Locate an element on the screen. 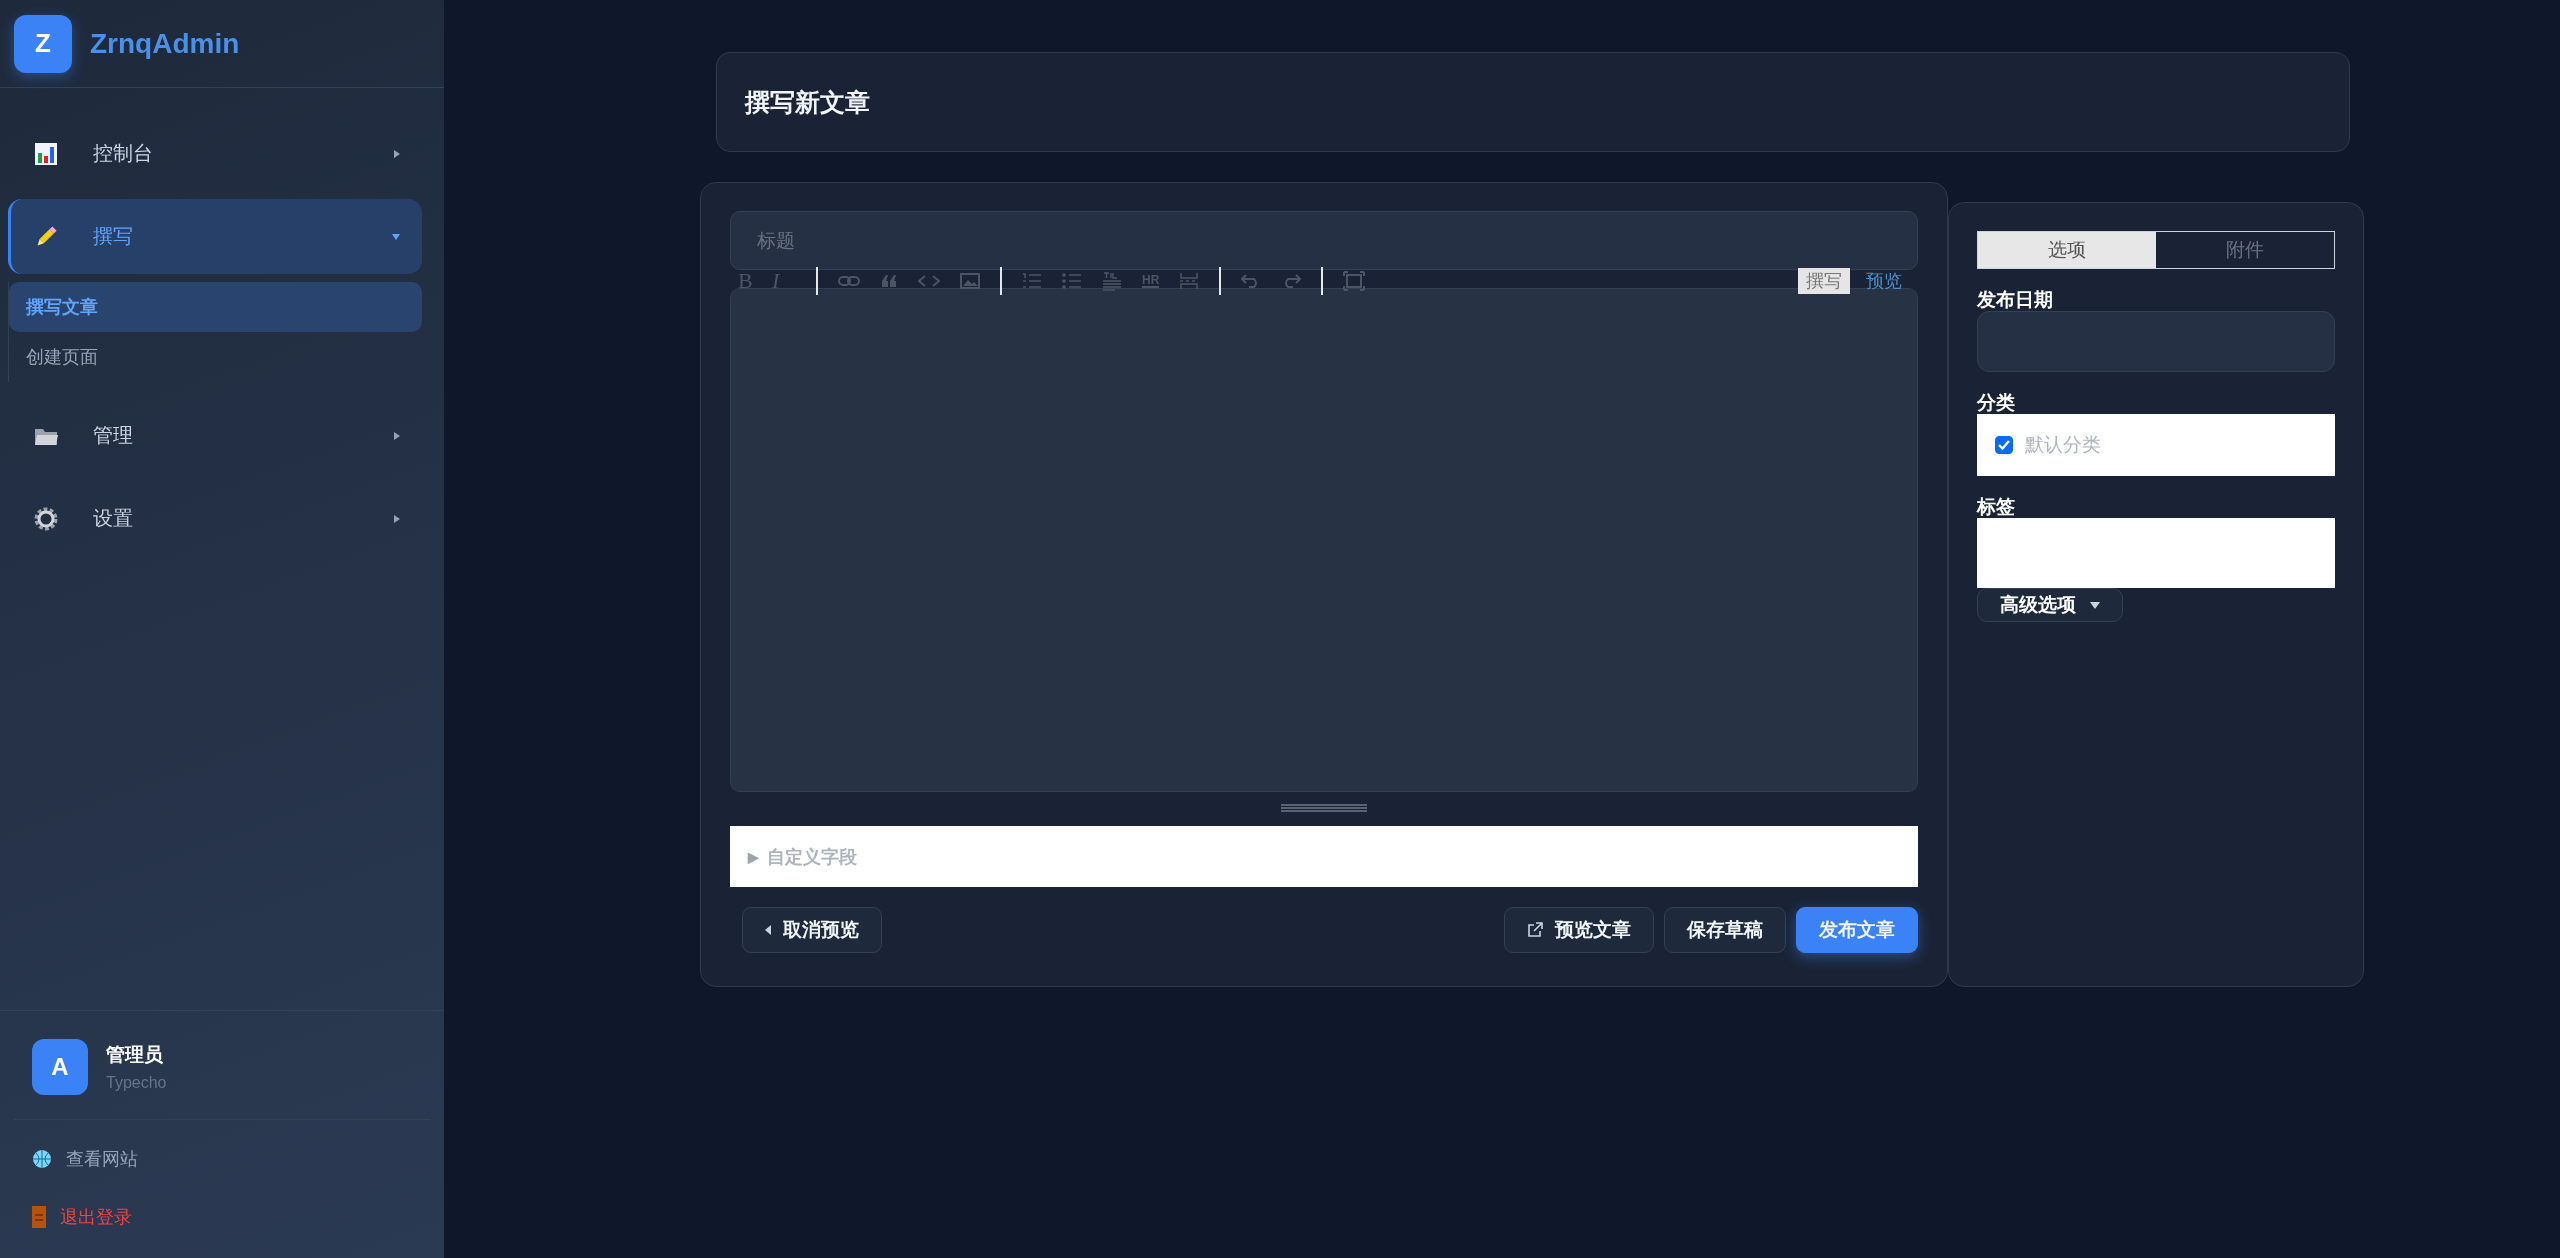 This screenshot has width=2560, height=1258. external-link-icon is located at coordinates (1535, 930).